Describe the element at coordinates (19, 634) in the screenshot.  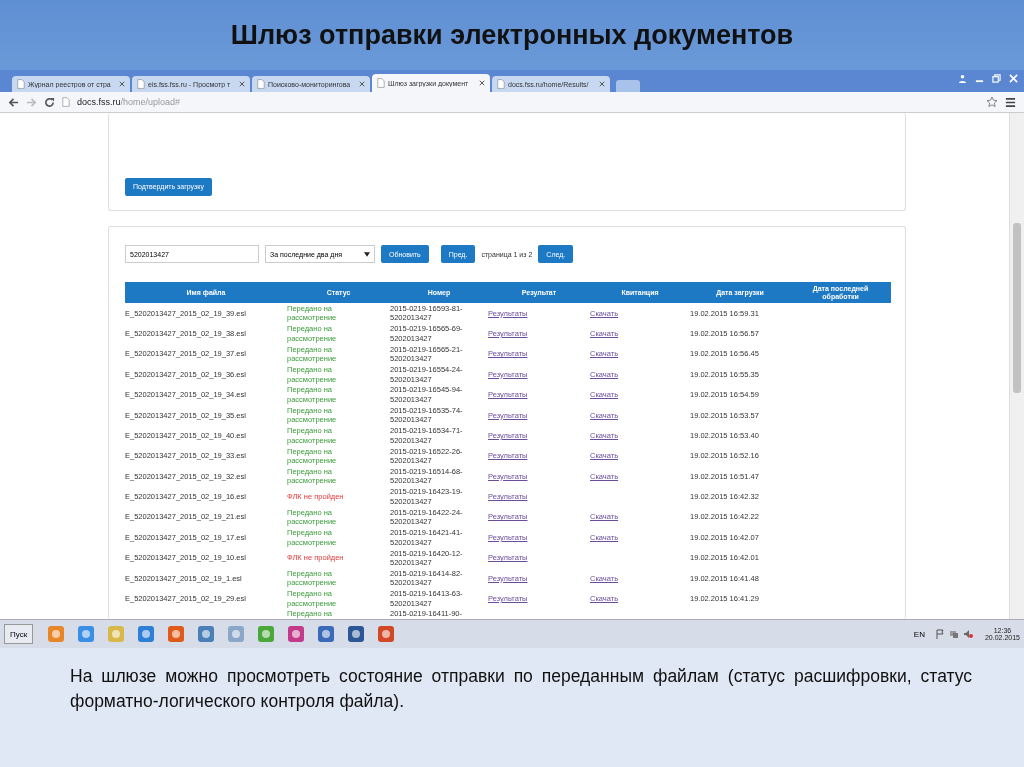
I see `start-button: Пуск` at that location.